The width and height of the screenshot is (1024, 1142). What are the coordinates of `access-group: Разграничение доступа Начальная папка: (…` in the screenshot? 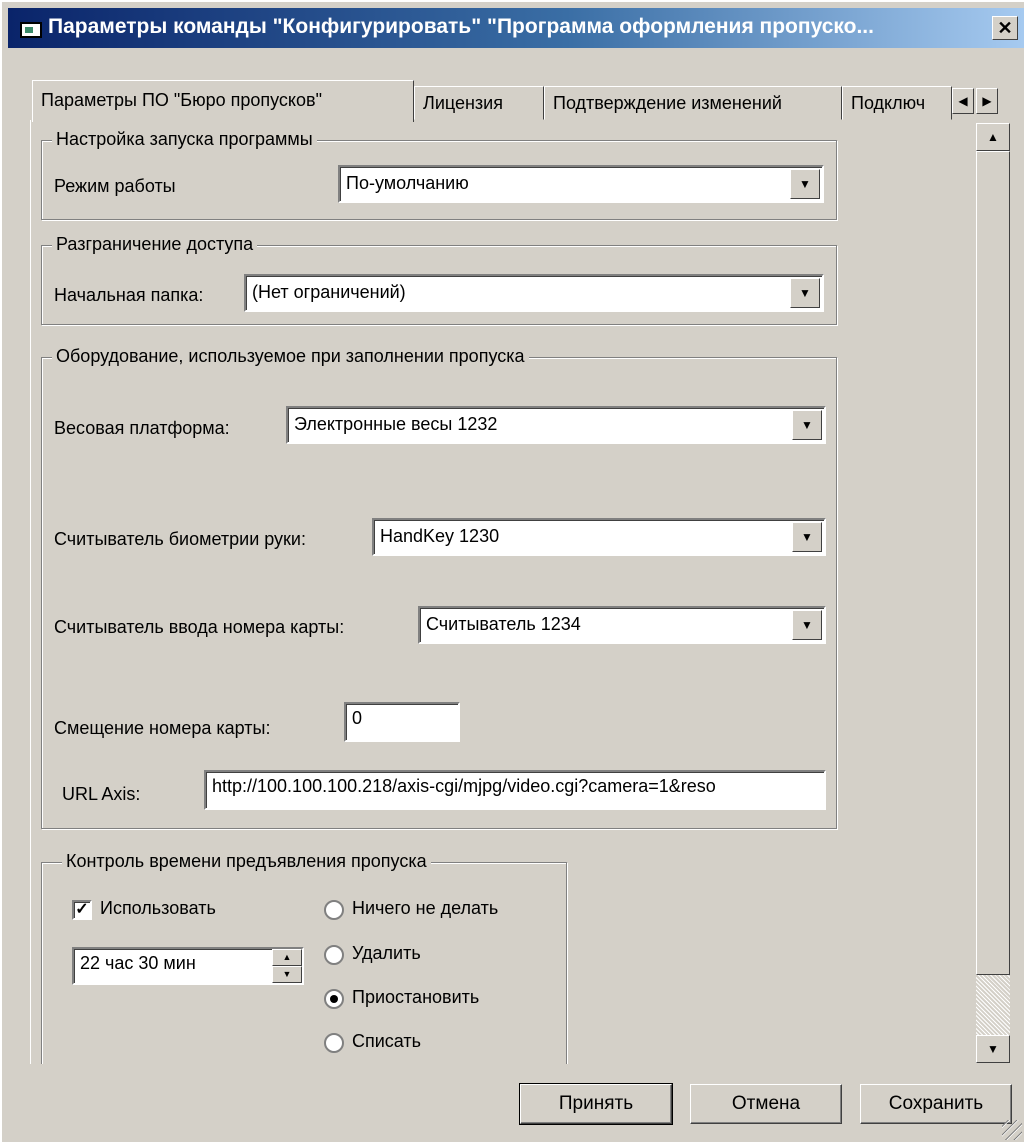 It's located at (439, 279).